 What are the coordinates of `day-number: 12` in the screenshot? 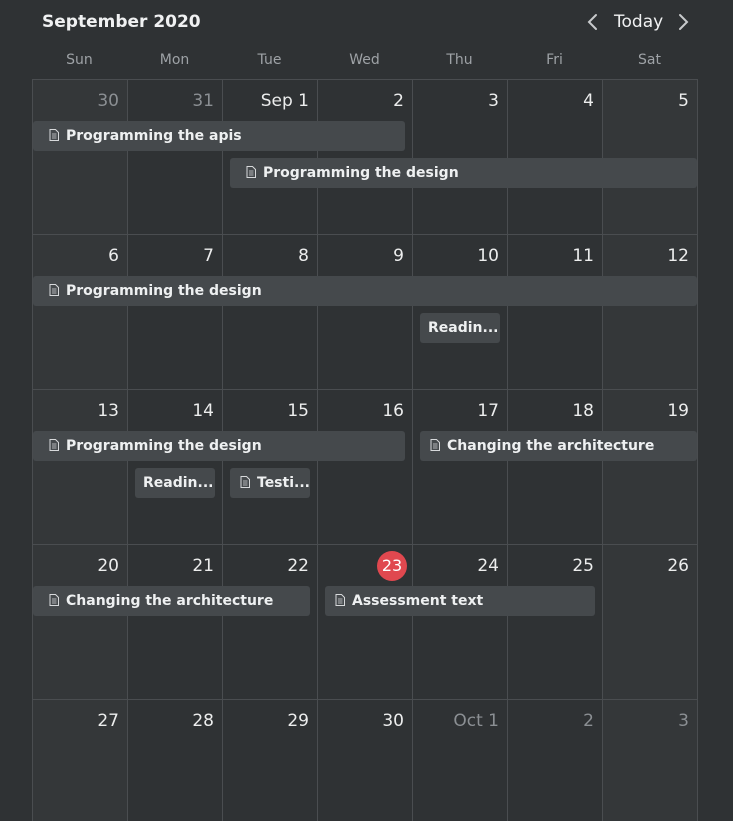 It's located at (678, 256).